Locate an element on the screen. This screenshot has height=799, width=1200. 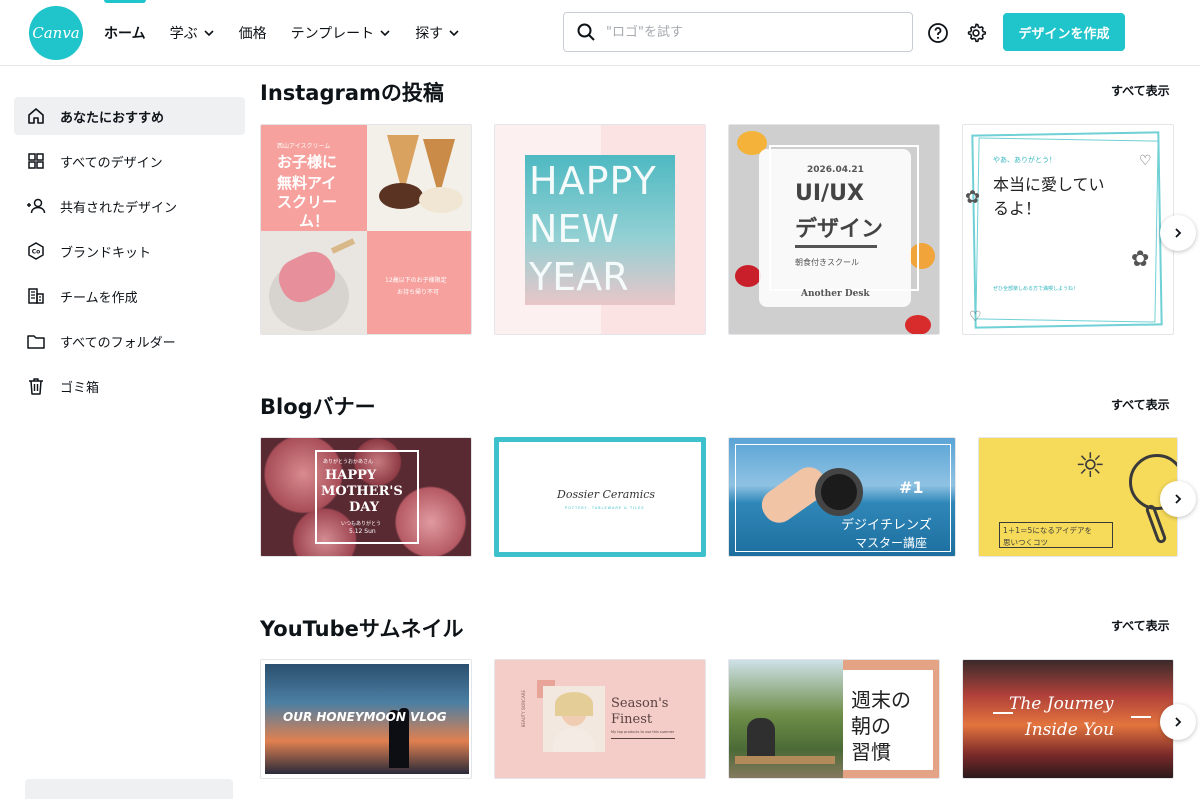
card-text: 12歳以下のお子様限定 is located at coordinates (416, 280).